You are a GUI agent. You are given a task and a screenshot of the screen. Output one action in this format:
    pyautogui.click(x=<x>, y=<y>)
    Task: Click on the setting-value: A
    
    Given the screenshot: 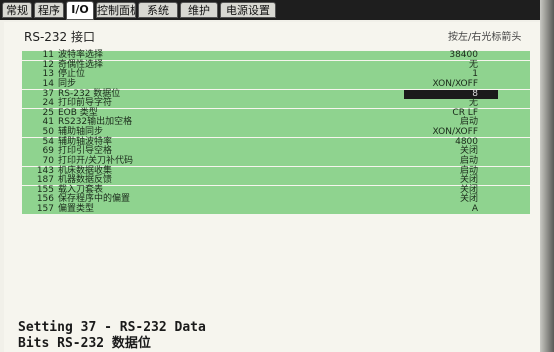 What is the action you would take?
    pyautogui.click(x=475, y=209)
    